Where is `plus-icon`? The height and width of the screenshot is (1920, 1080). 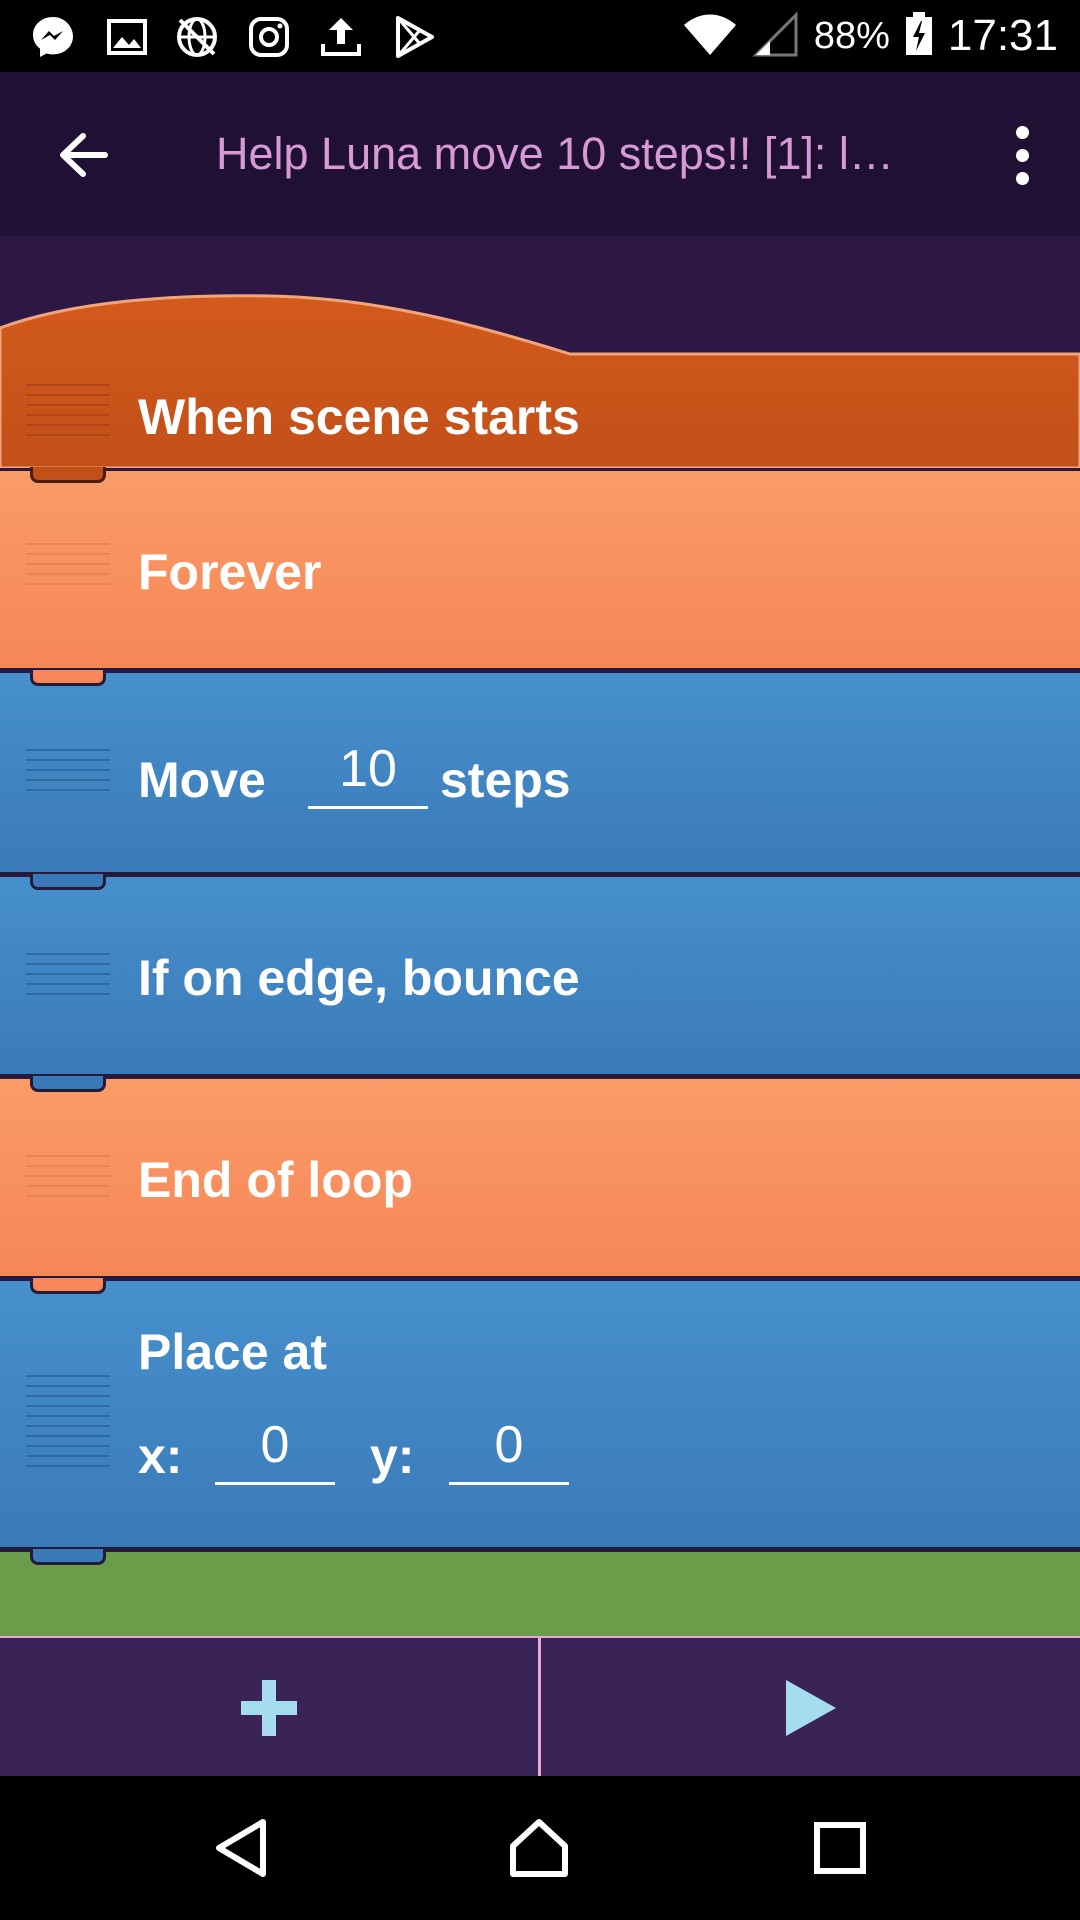 plus-icon is located at coordinates (269, 1708).